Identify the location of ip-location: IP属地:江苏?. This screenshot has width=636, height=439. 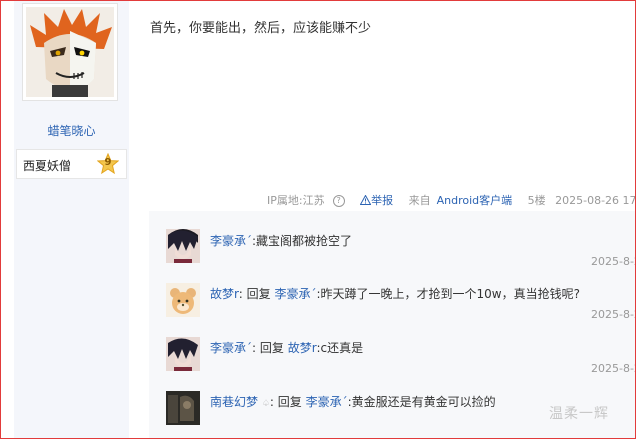
(309, 200).